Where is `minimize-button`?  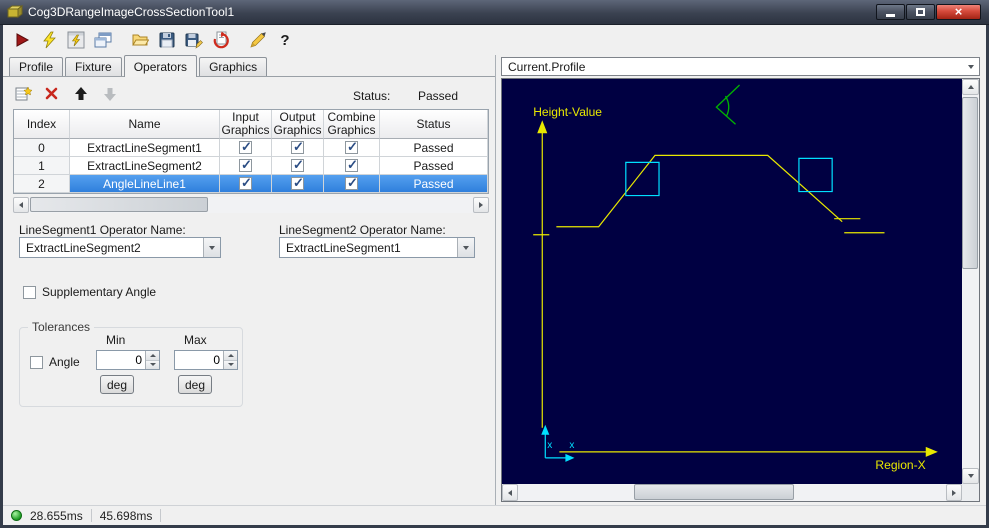
minimize-button is located at coordinates (890, 12).